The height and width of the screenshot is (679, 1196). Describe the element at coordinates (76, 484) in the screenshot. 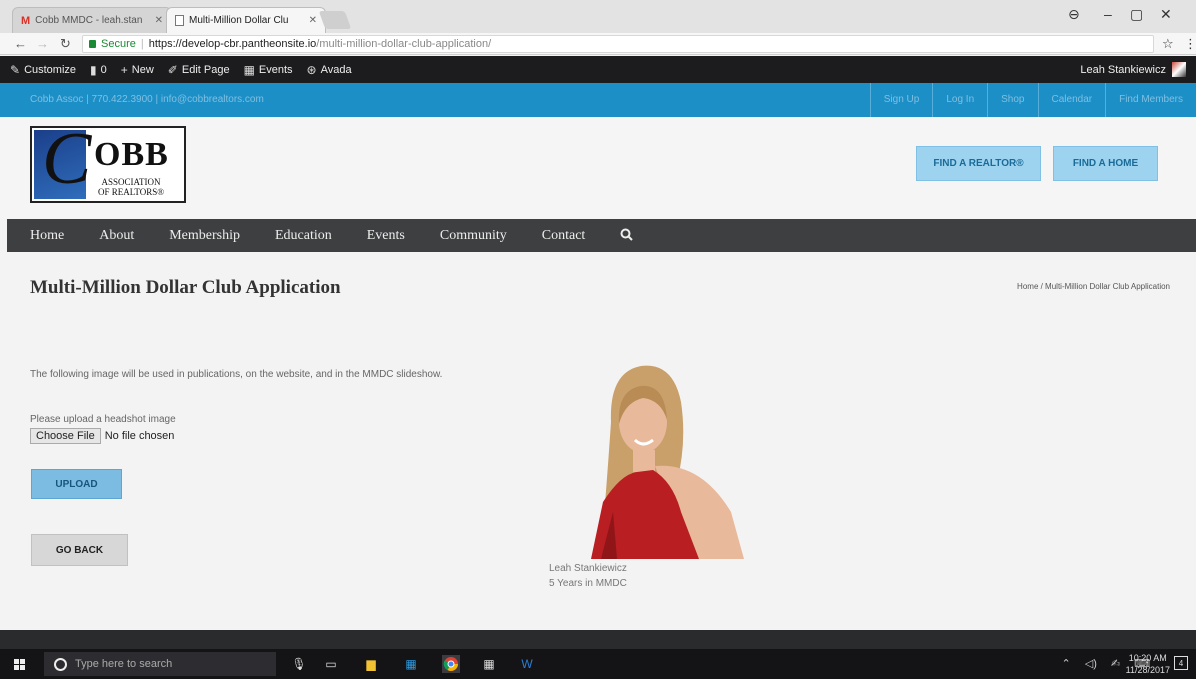

I see `upload-button: UPLOAD` at that location.